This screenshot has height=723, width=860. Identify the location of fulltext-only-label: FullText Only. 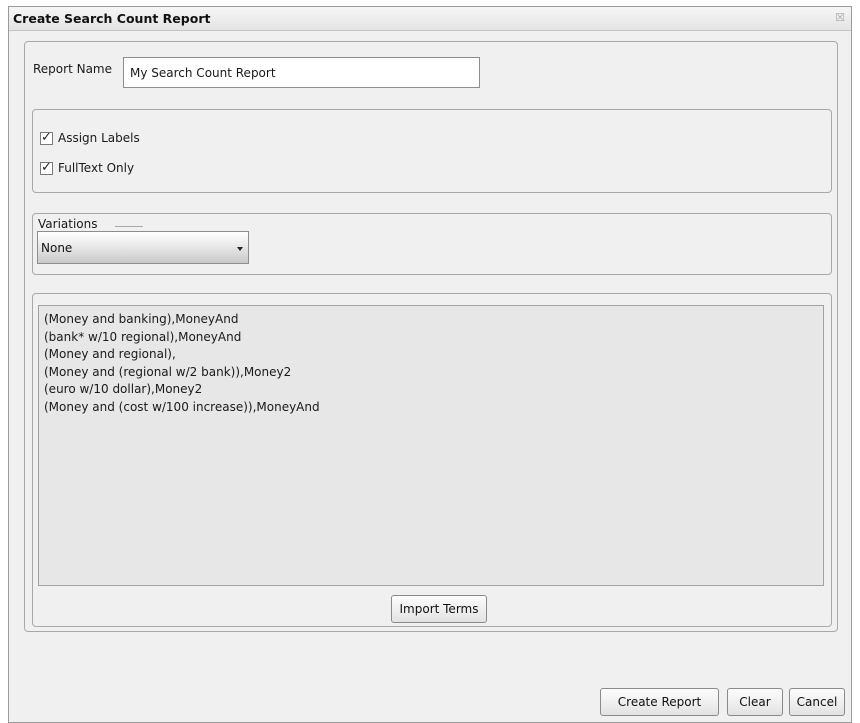
(96, 168).